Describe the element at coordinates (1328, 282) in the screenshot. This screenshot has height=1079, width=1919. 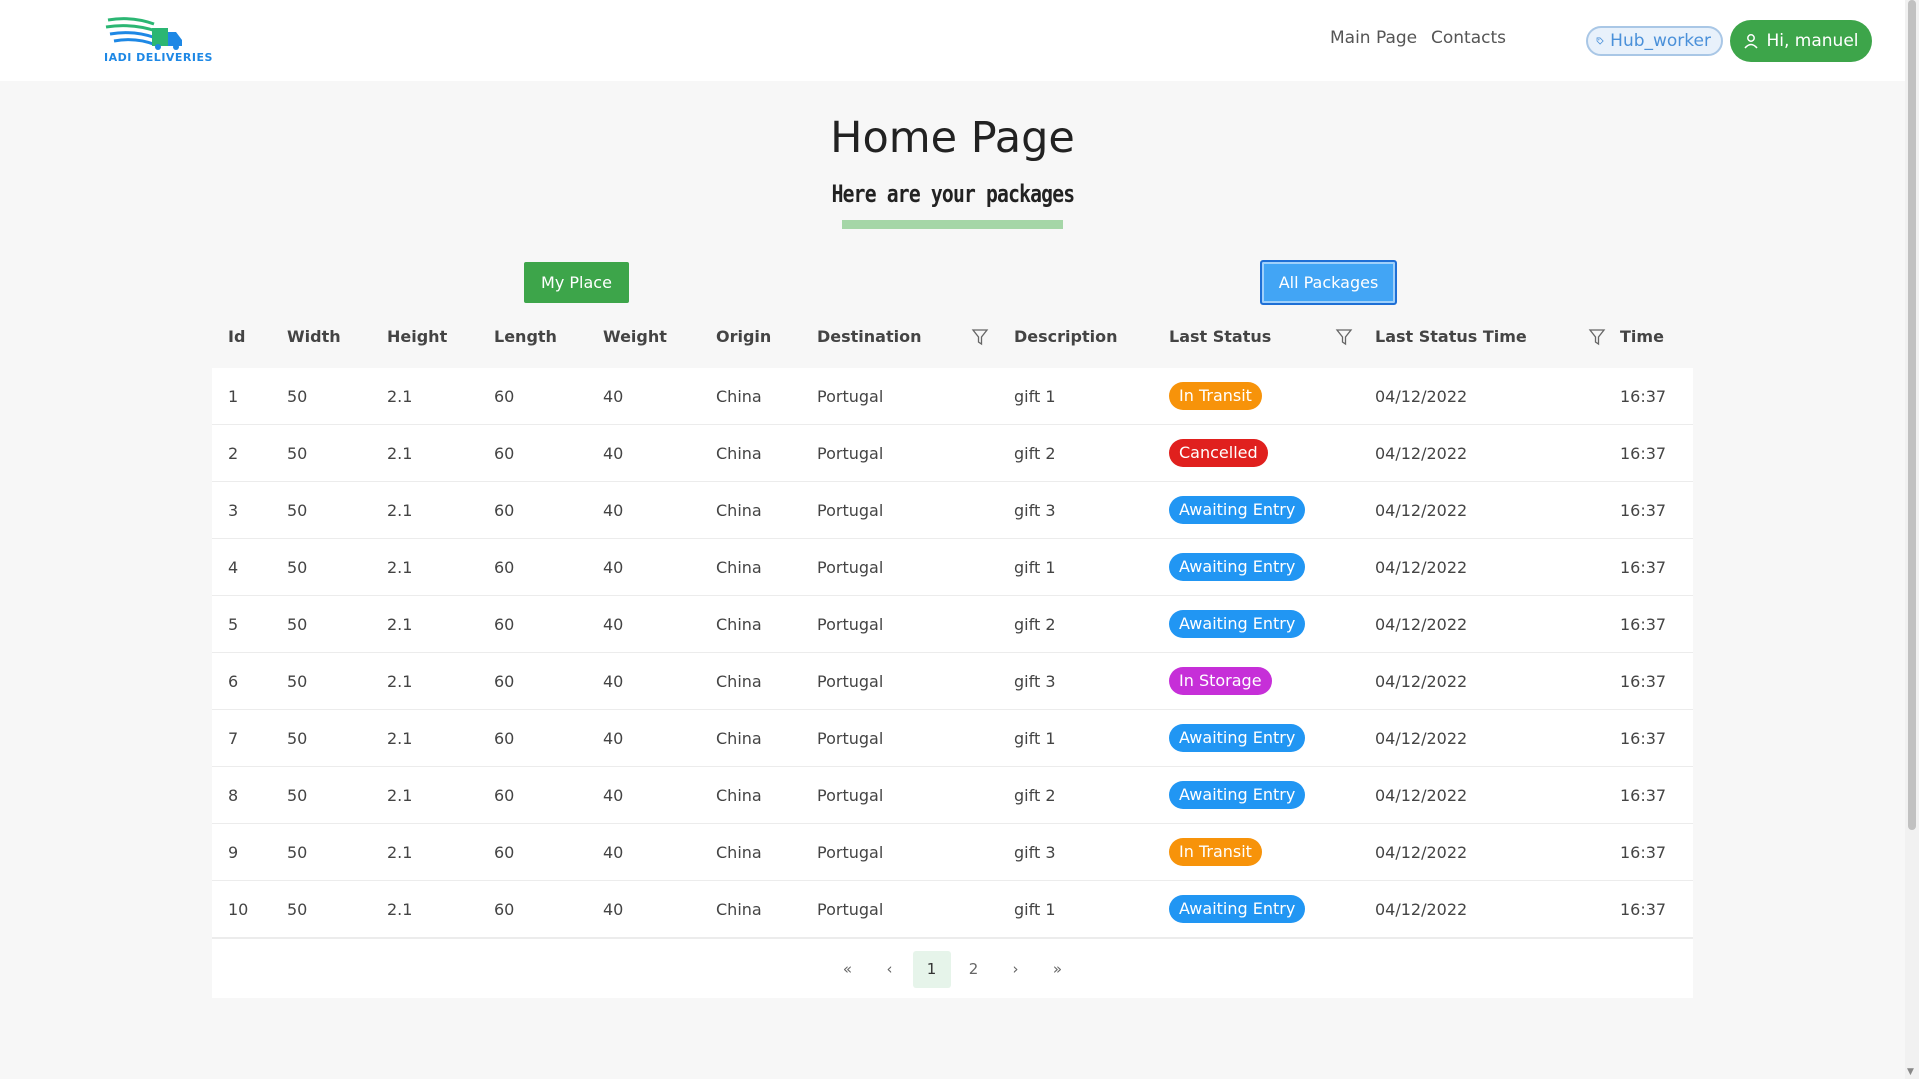
I see `all-packages-button: All Packages` at that location.